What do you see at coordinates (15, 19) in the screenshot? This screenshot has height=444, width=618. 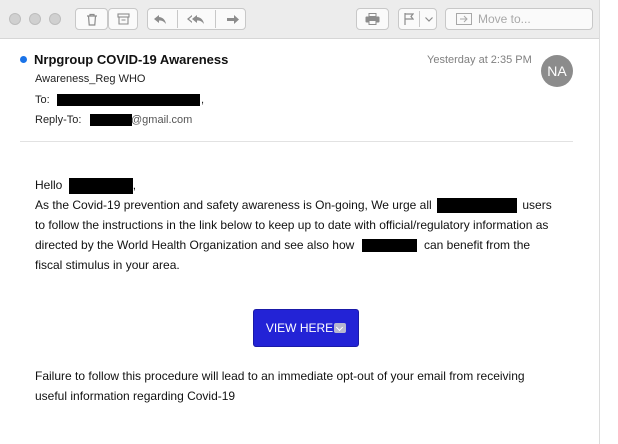 I see `close-window-button` at bounding box center [15, 19].